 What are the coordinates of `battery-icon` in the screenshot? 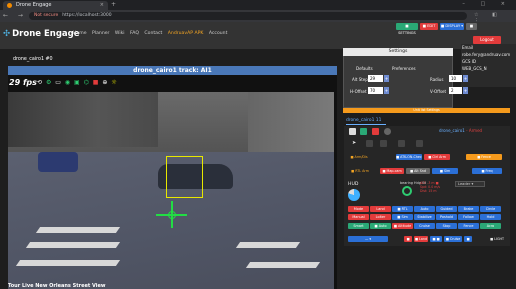 It's located at (383, 143).